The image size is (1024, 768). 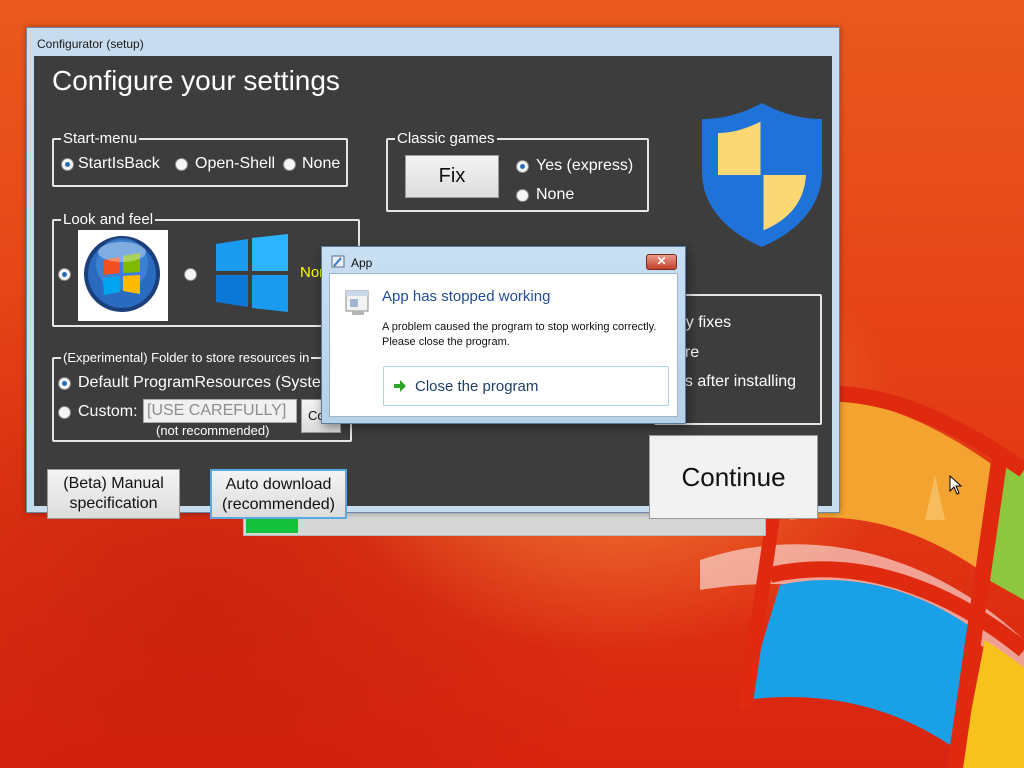 I want to click on program-icon, so click(x=357, y=302).